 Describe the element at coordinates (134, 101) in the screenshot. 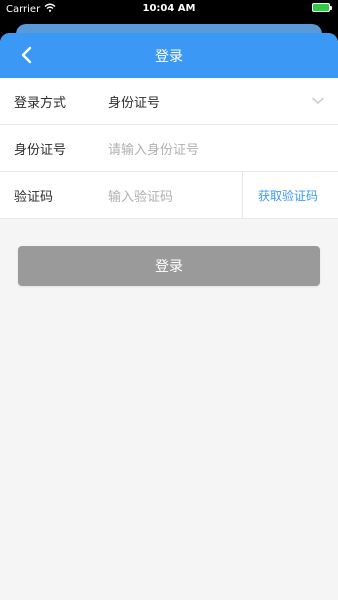

I see `login-method-select: 身份证号` at that location.